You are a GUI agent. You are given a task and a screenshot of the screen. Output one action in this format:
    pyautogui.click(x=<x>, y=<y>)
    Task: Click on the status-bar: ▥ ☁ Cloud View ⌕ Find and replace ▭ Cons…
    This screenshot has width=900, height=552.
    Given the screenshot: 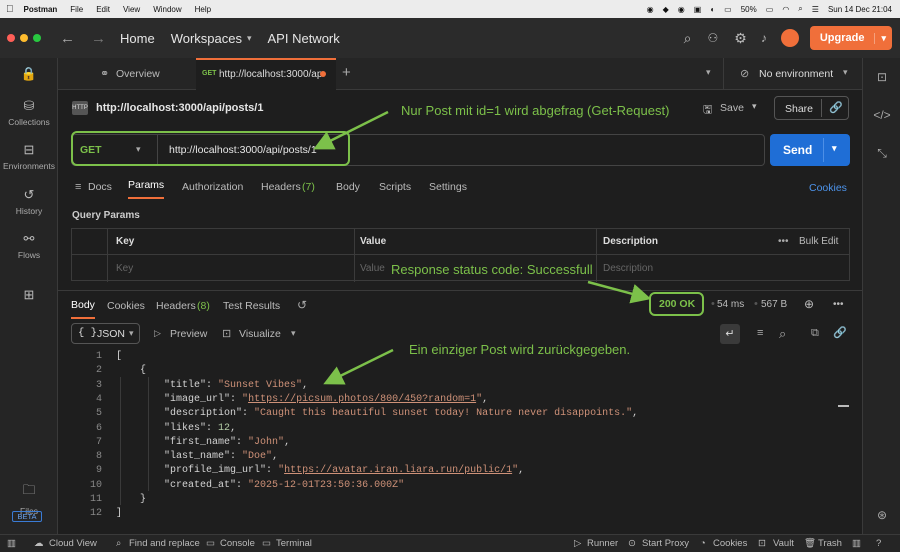 What is the action you would take?
    pyautogui.click(x=450, y=543)
    